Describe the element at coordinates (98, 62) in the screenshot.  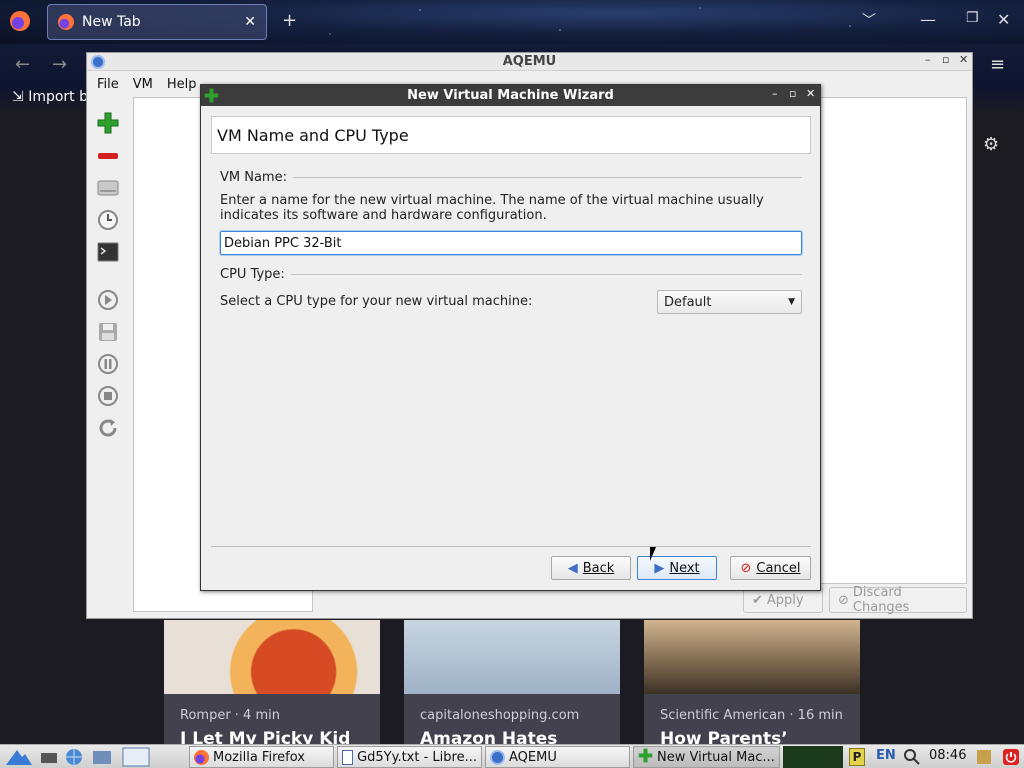
I see `aqemu-logo-icon` at that location.